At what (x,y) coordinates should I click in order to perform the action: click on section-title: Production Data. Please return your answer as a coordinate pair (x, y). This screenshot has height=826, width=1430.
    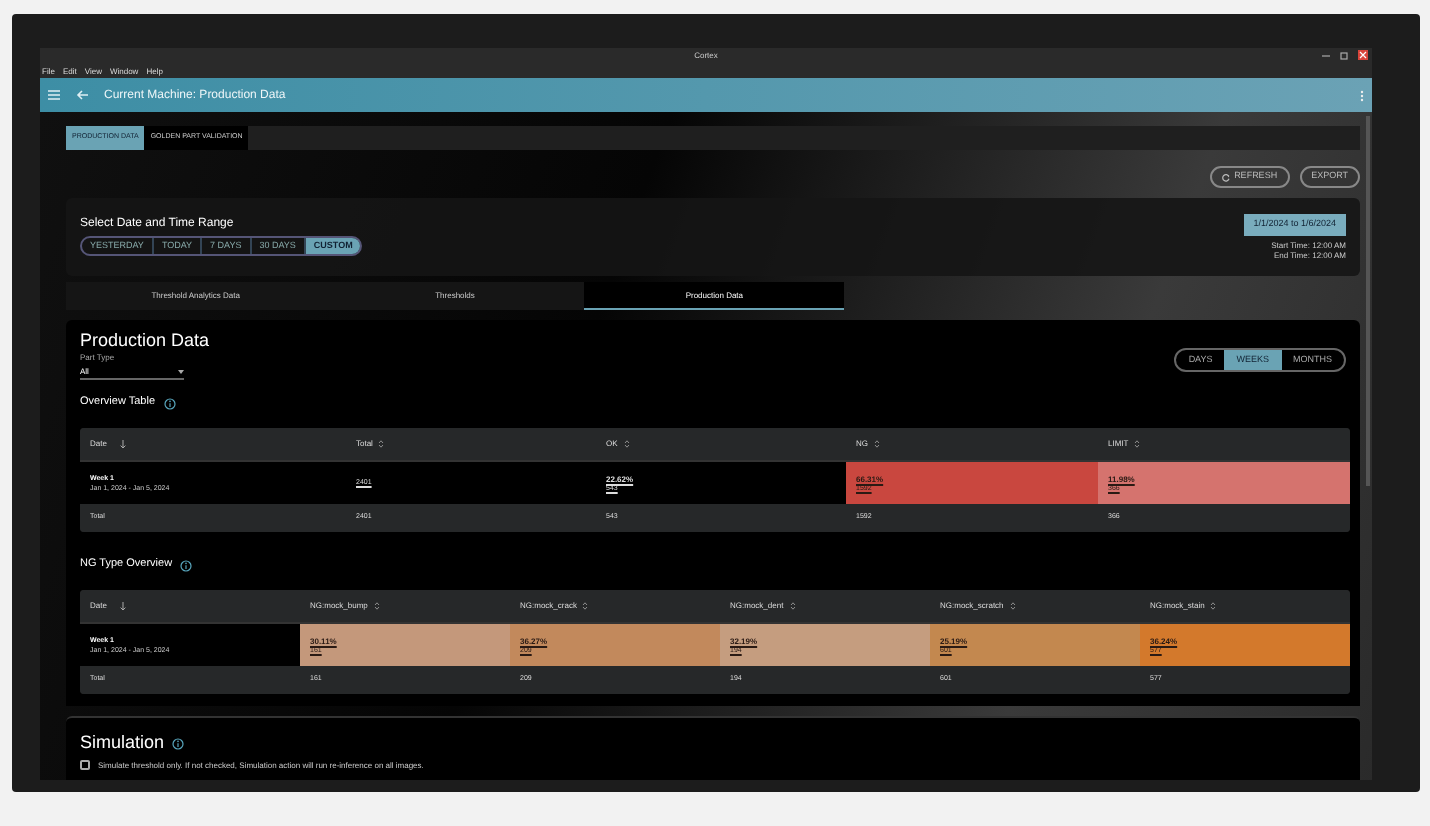
    Looking at the image, I should click on (145, 341).